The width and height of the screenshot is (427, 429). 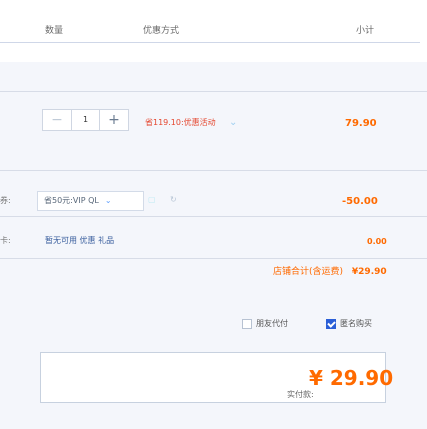 I want to click on minus-icon: −, so click(x=57, y=120).